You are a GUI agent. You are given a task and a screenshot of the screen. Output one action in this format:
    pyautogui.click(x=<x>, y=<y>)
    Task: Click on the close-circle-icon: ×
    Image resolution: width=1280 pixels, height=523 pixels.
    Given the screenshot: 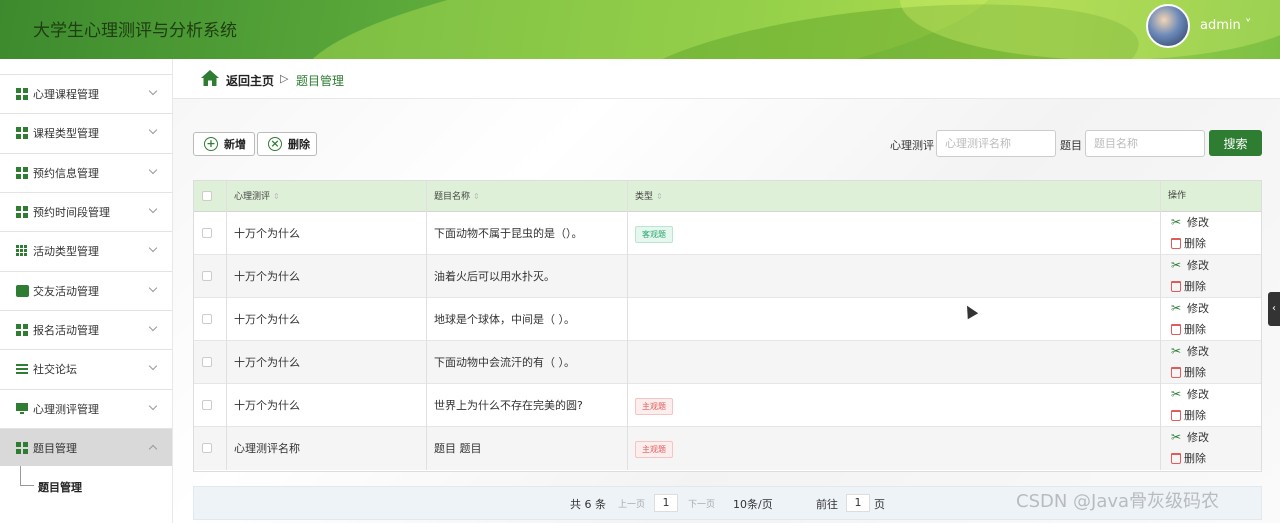 What is the action you would take?
    pyautogui.click(x=275, y=144)
    